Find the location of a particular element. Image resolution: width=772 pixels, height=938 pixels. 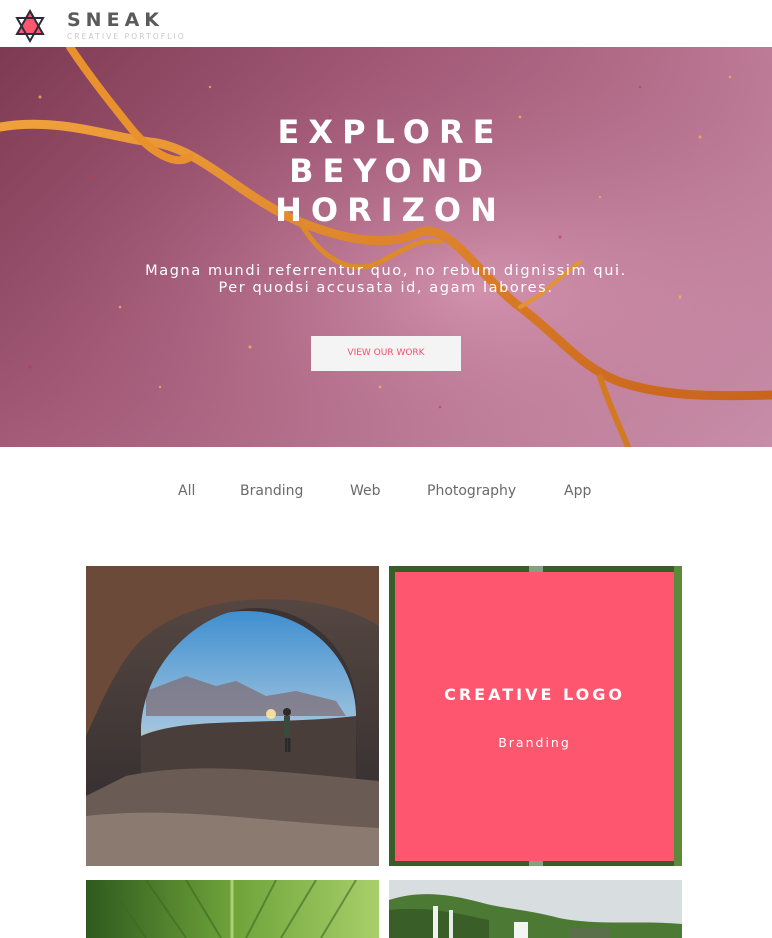

hero-title: EXPLORE BEYOND HORIZON is located at coordinates (386, 171).